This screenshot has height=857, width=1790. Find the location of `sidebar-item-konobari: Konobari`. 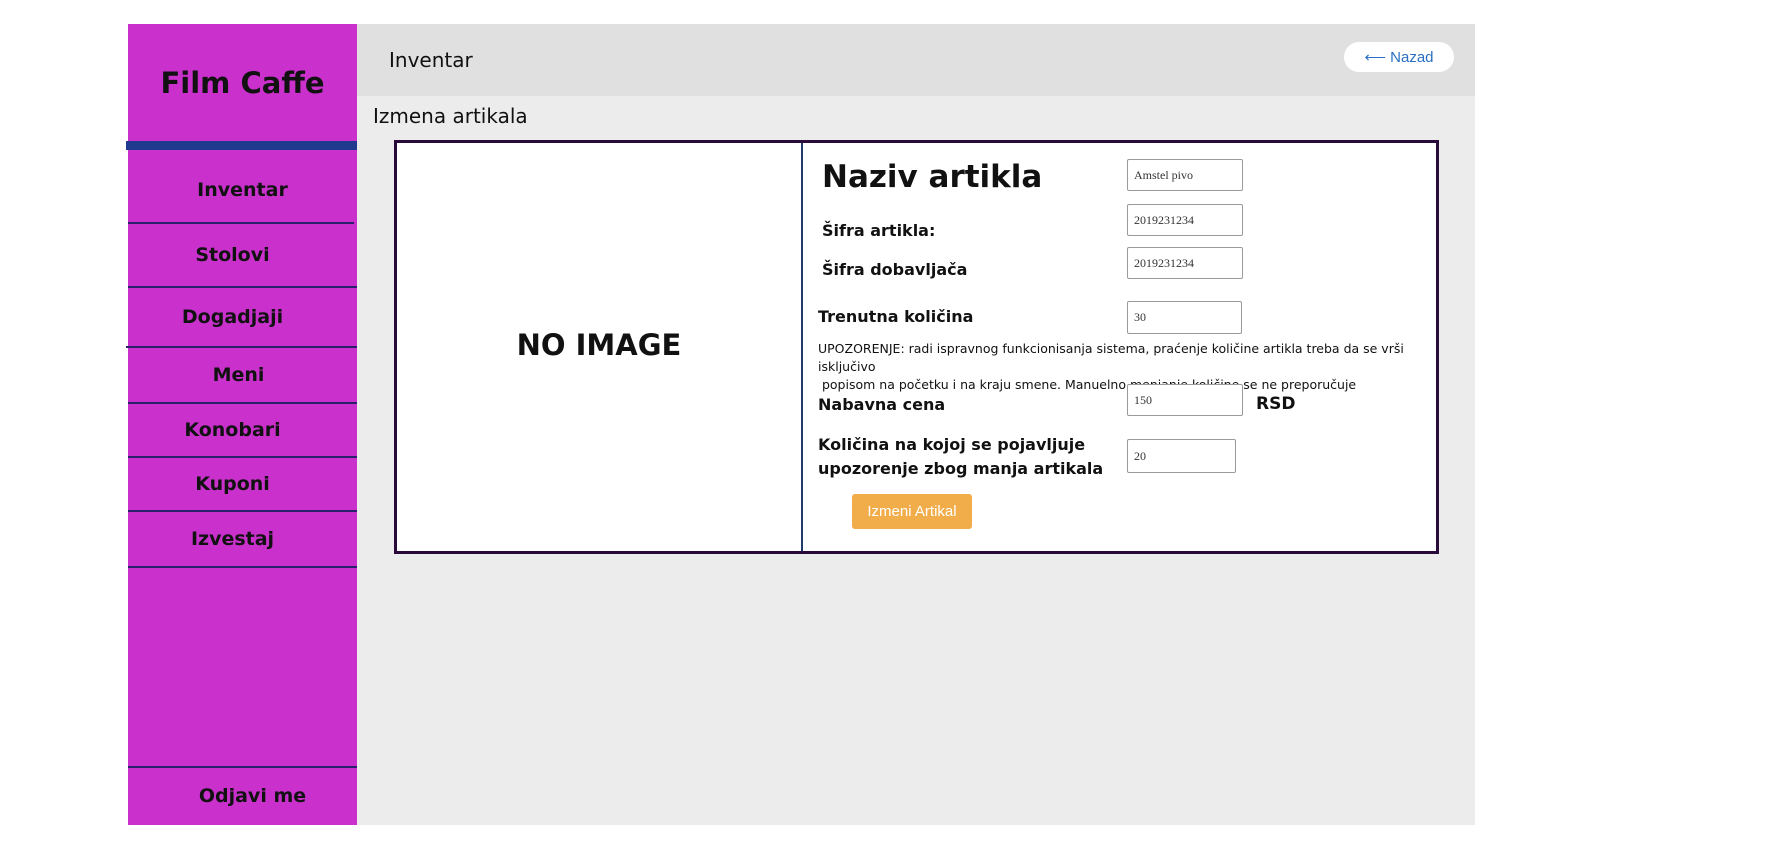

sidebar-item-konobari: Konobari is located at coordinates (232, 430).